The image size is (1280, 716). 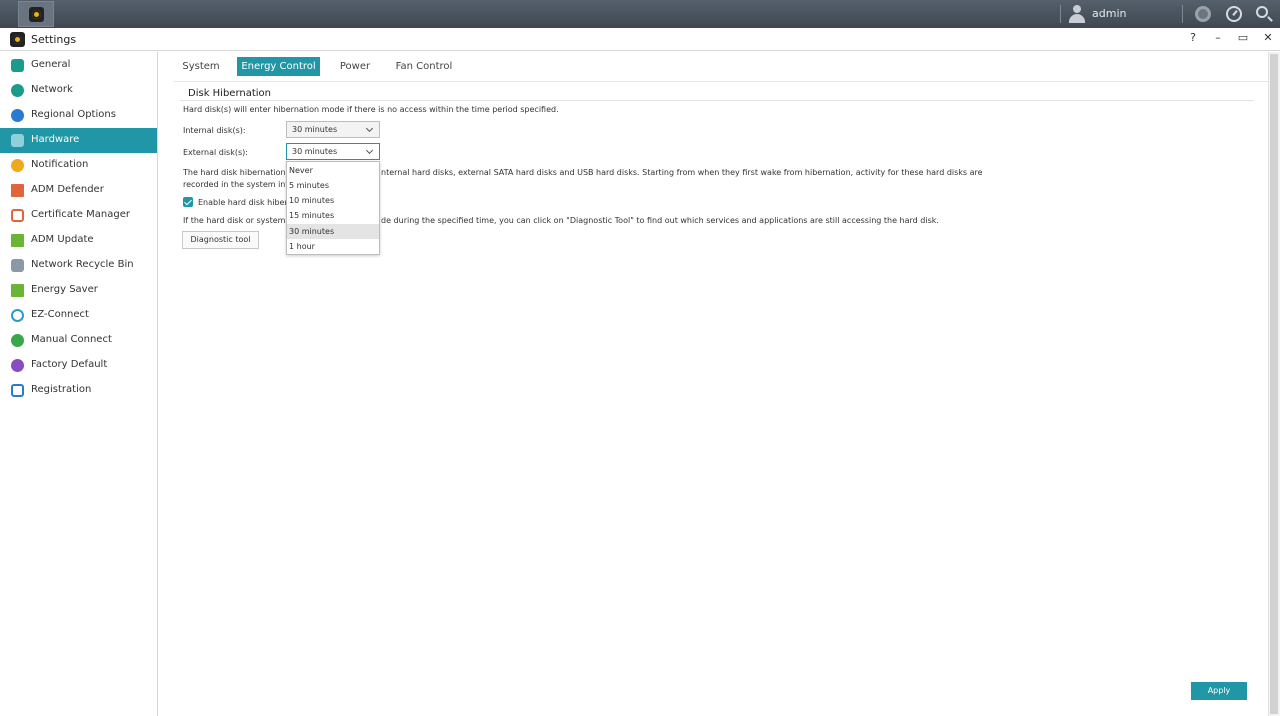 I want to click on tab-energy-control: Energy Control, so click(x=278, y=66).